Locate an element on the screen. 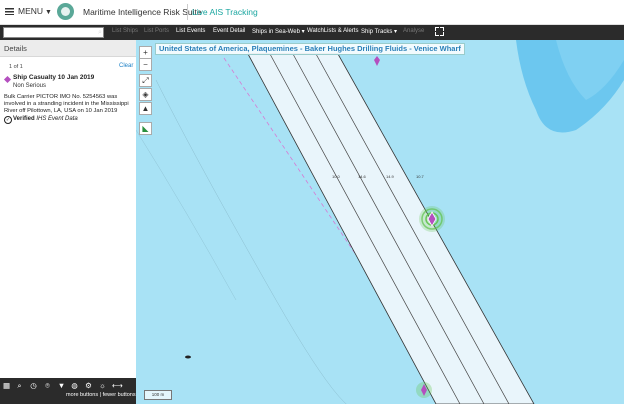 The image size is (624, 404). analyse-button: Analyse is located at coordinates (413, 31).